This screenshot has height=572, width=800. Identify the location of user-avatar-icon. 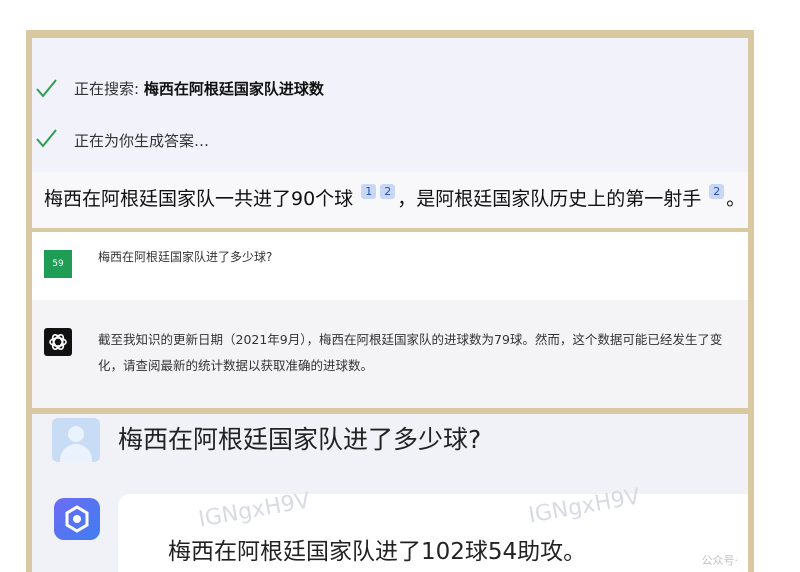
(76, 440).